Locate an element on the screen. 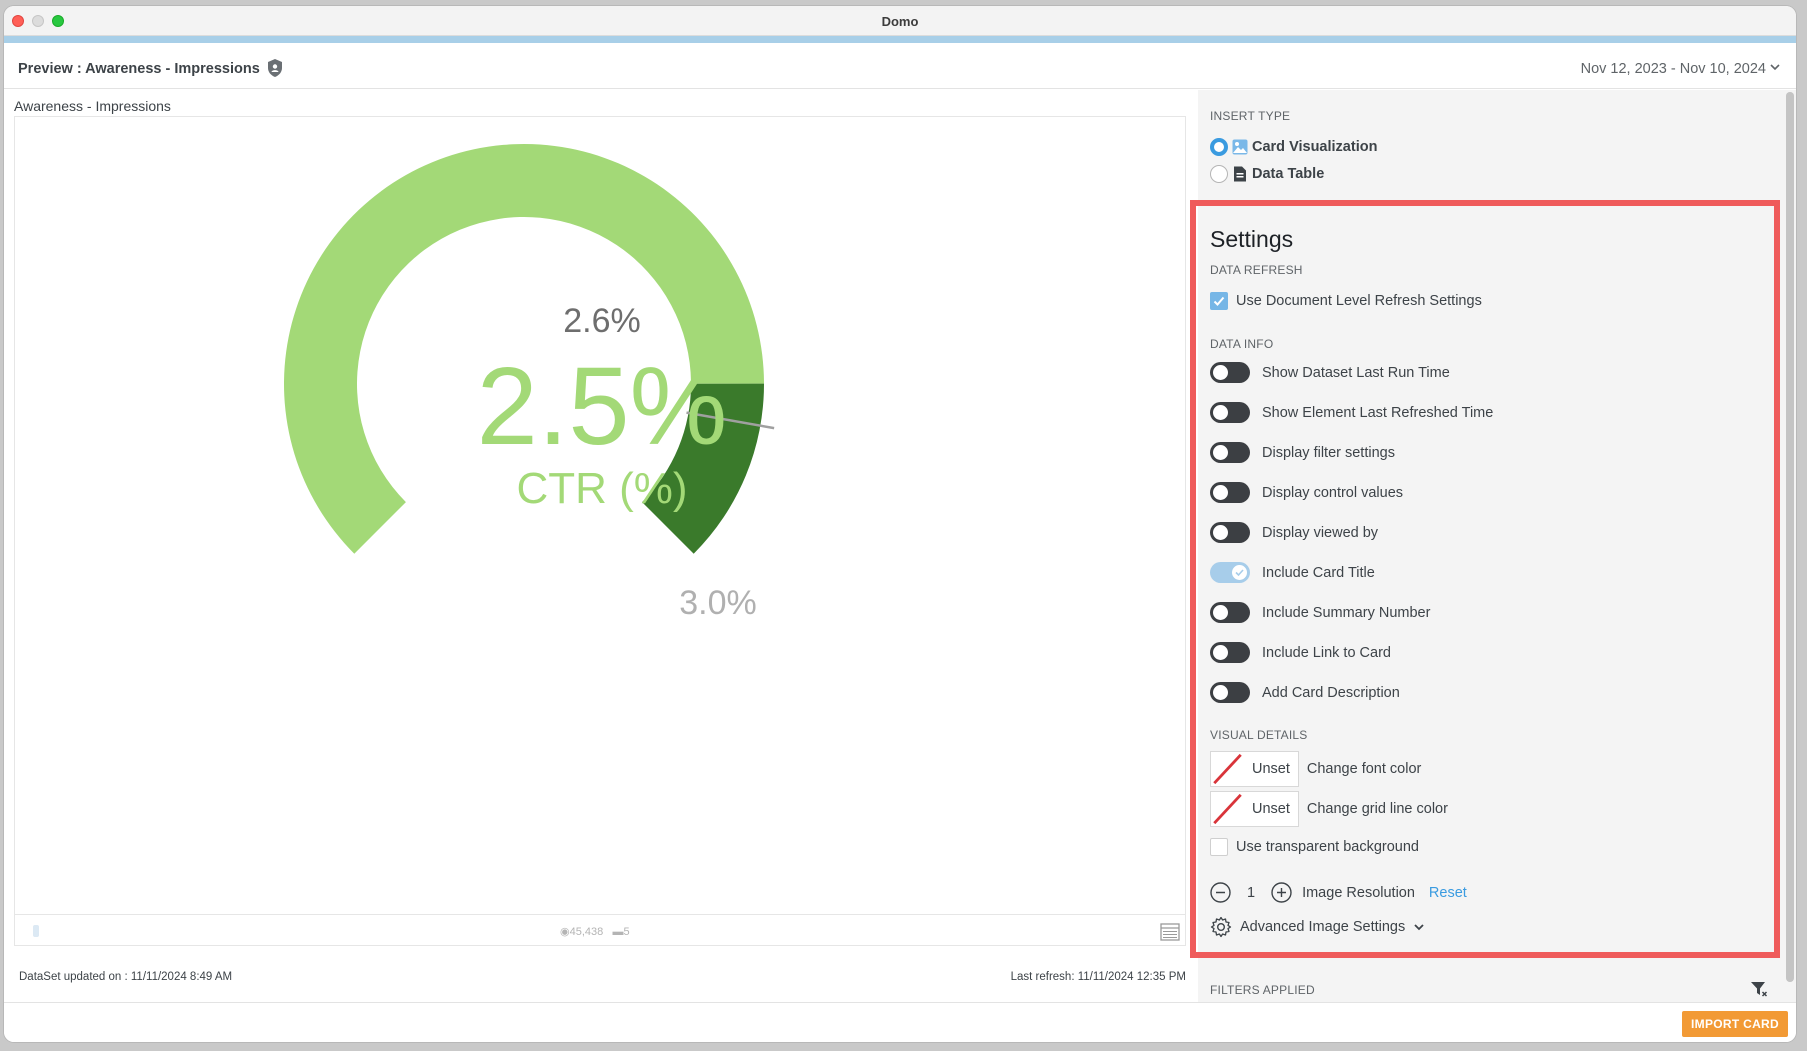  card-footer: ◉45,438 ▬5 is located at coordinates (600, 931).